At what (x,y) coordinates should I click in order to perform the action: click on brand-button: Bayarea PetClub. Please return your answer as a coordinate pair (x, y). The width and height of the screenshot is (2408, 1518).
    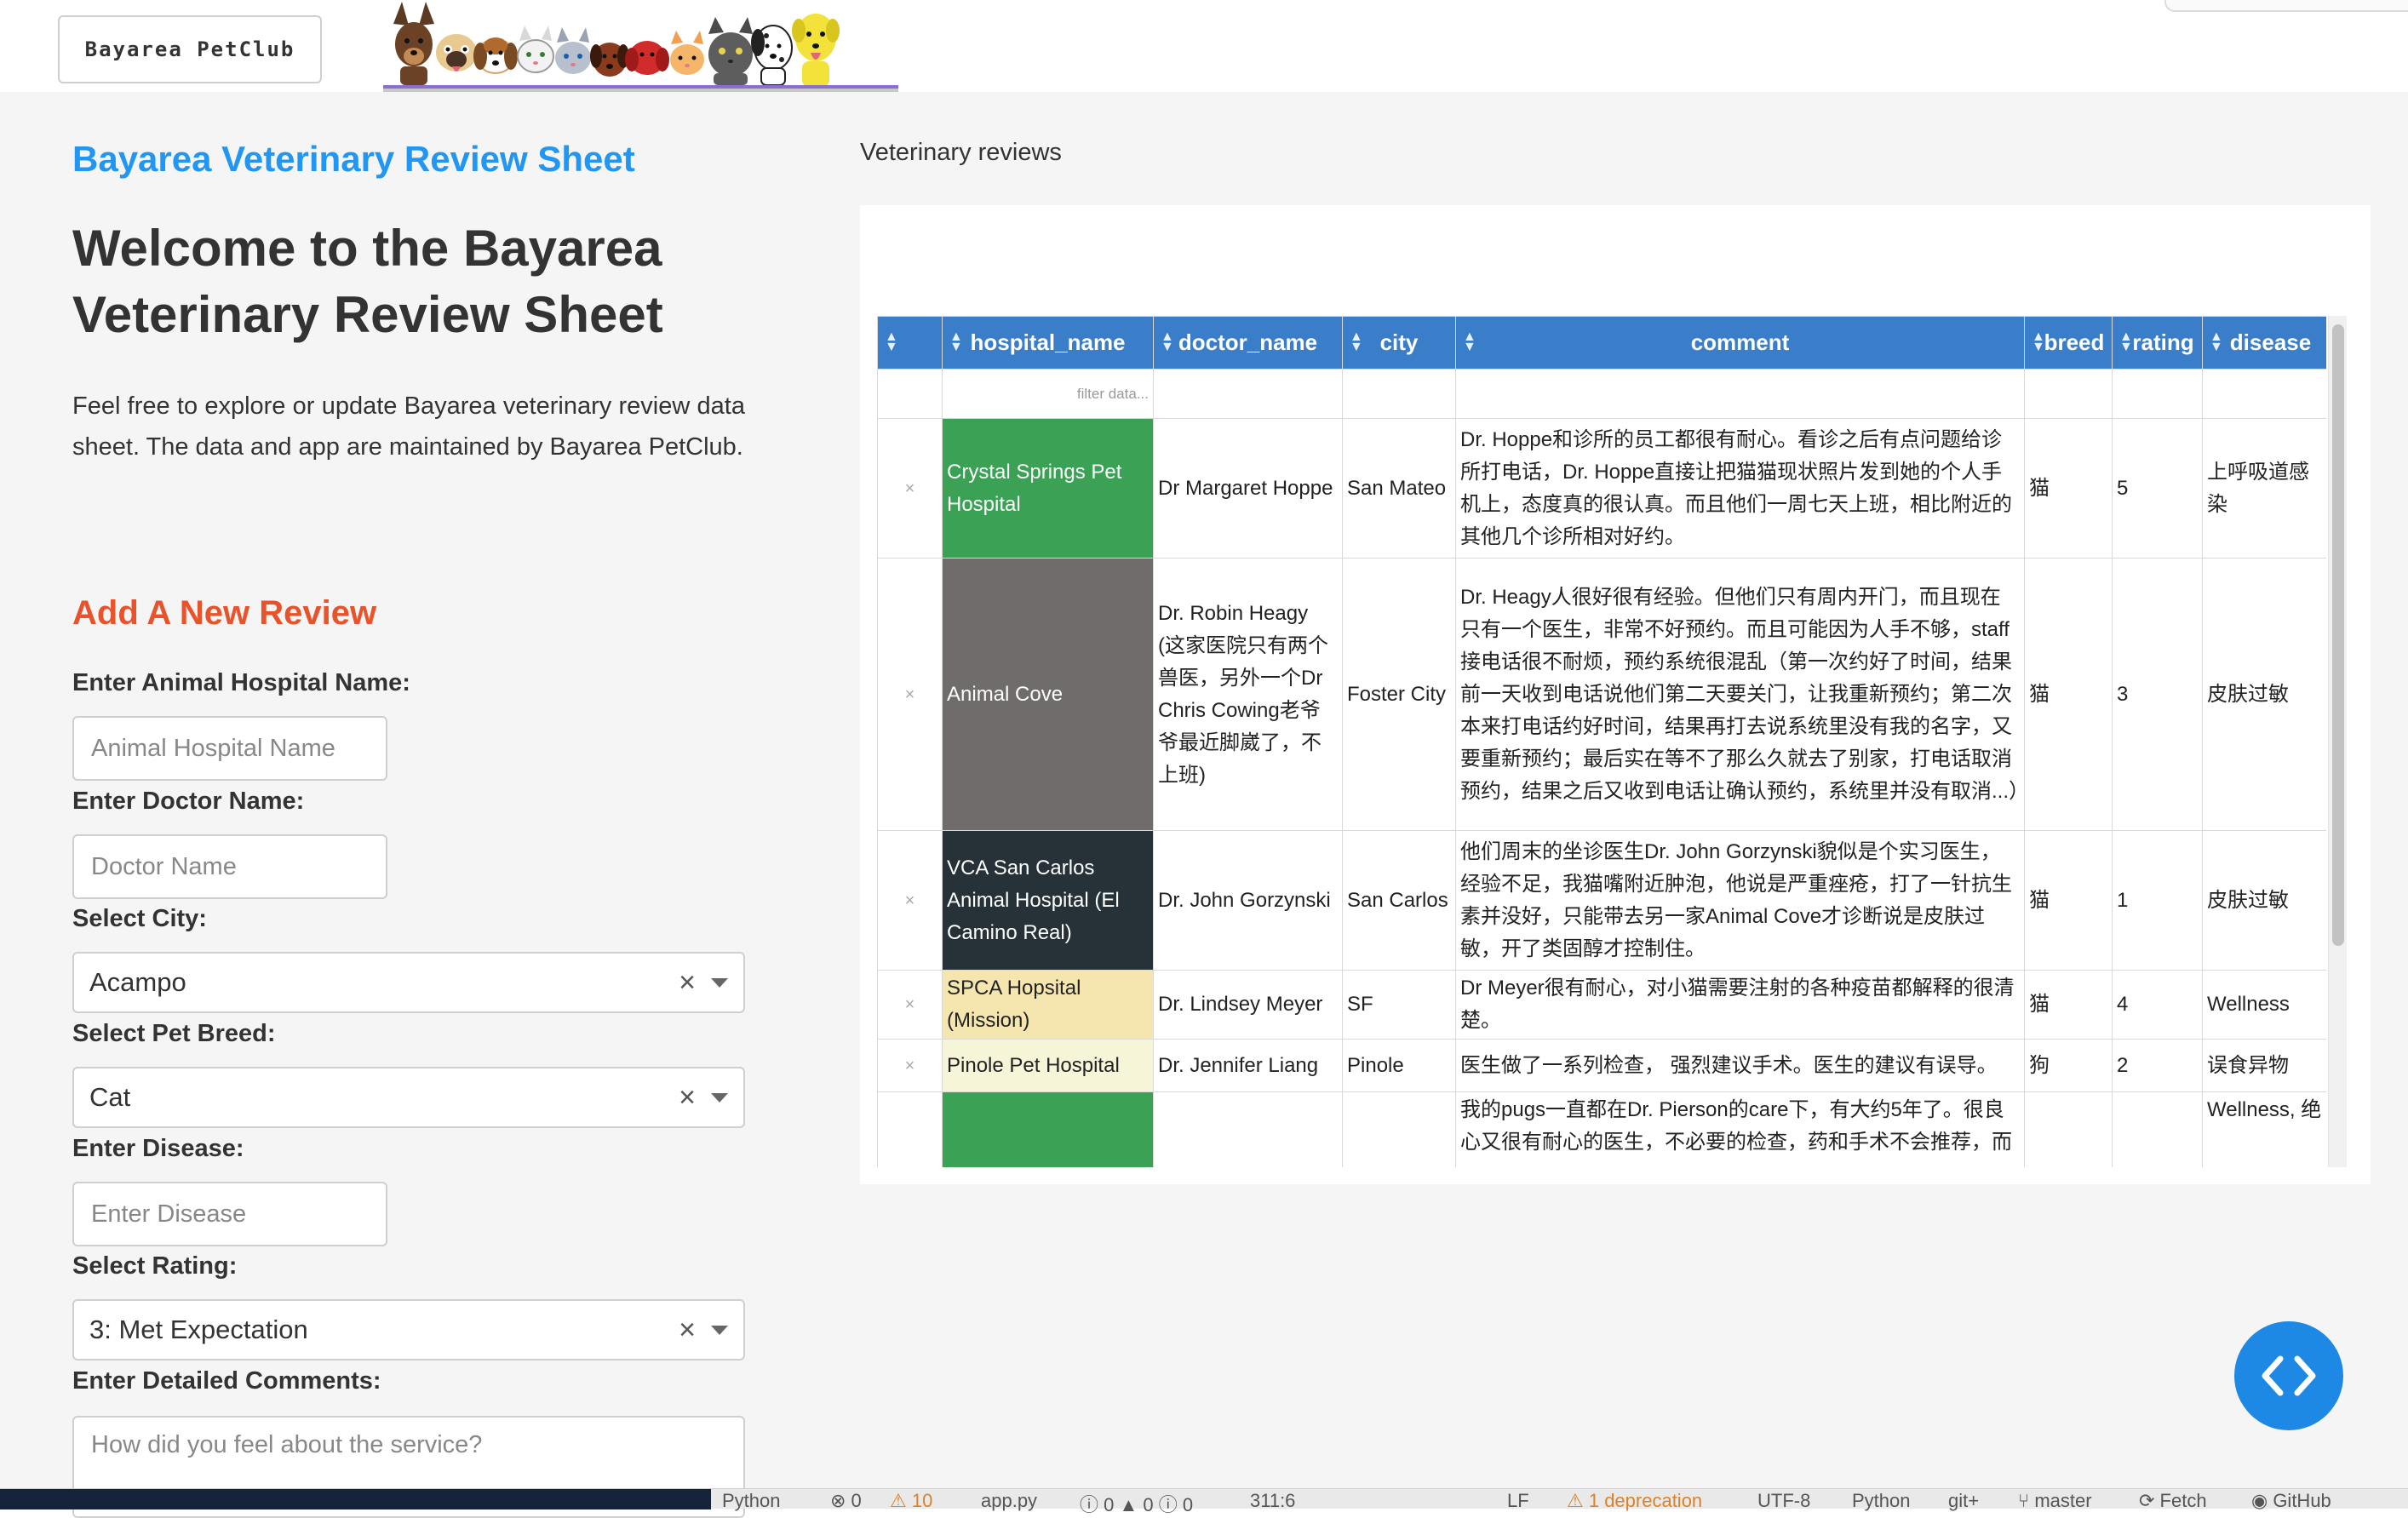
    Looking at the image, I should click on (190, 49).